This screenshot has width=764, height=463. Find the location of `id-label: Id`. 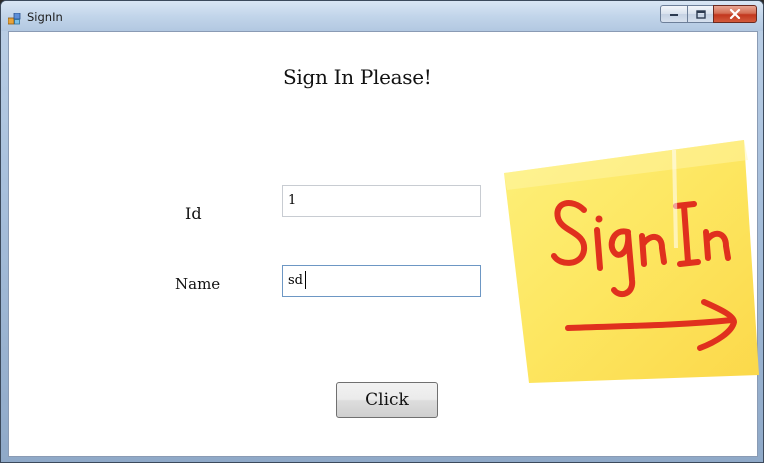

id-label: Id is located at coordinates (193, 213).